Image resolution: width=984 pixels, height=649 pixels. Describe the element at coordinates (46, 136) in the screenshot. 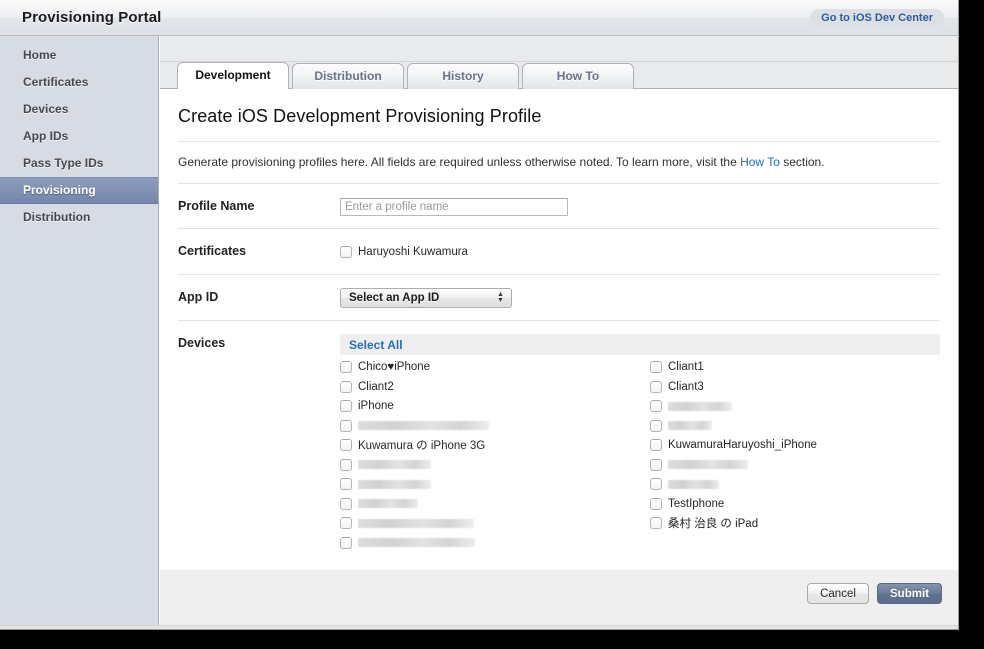

I see `sidebar-item-label: App IDs` at that location.